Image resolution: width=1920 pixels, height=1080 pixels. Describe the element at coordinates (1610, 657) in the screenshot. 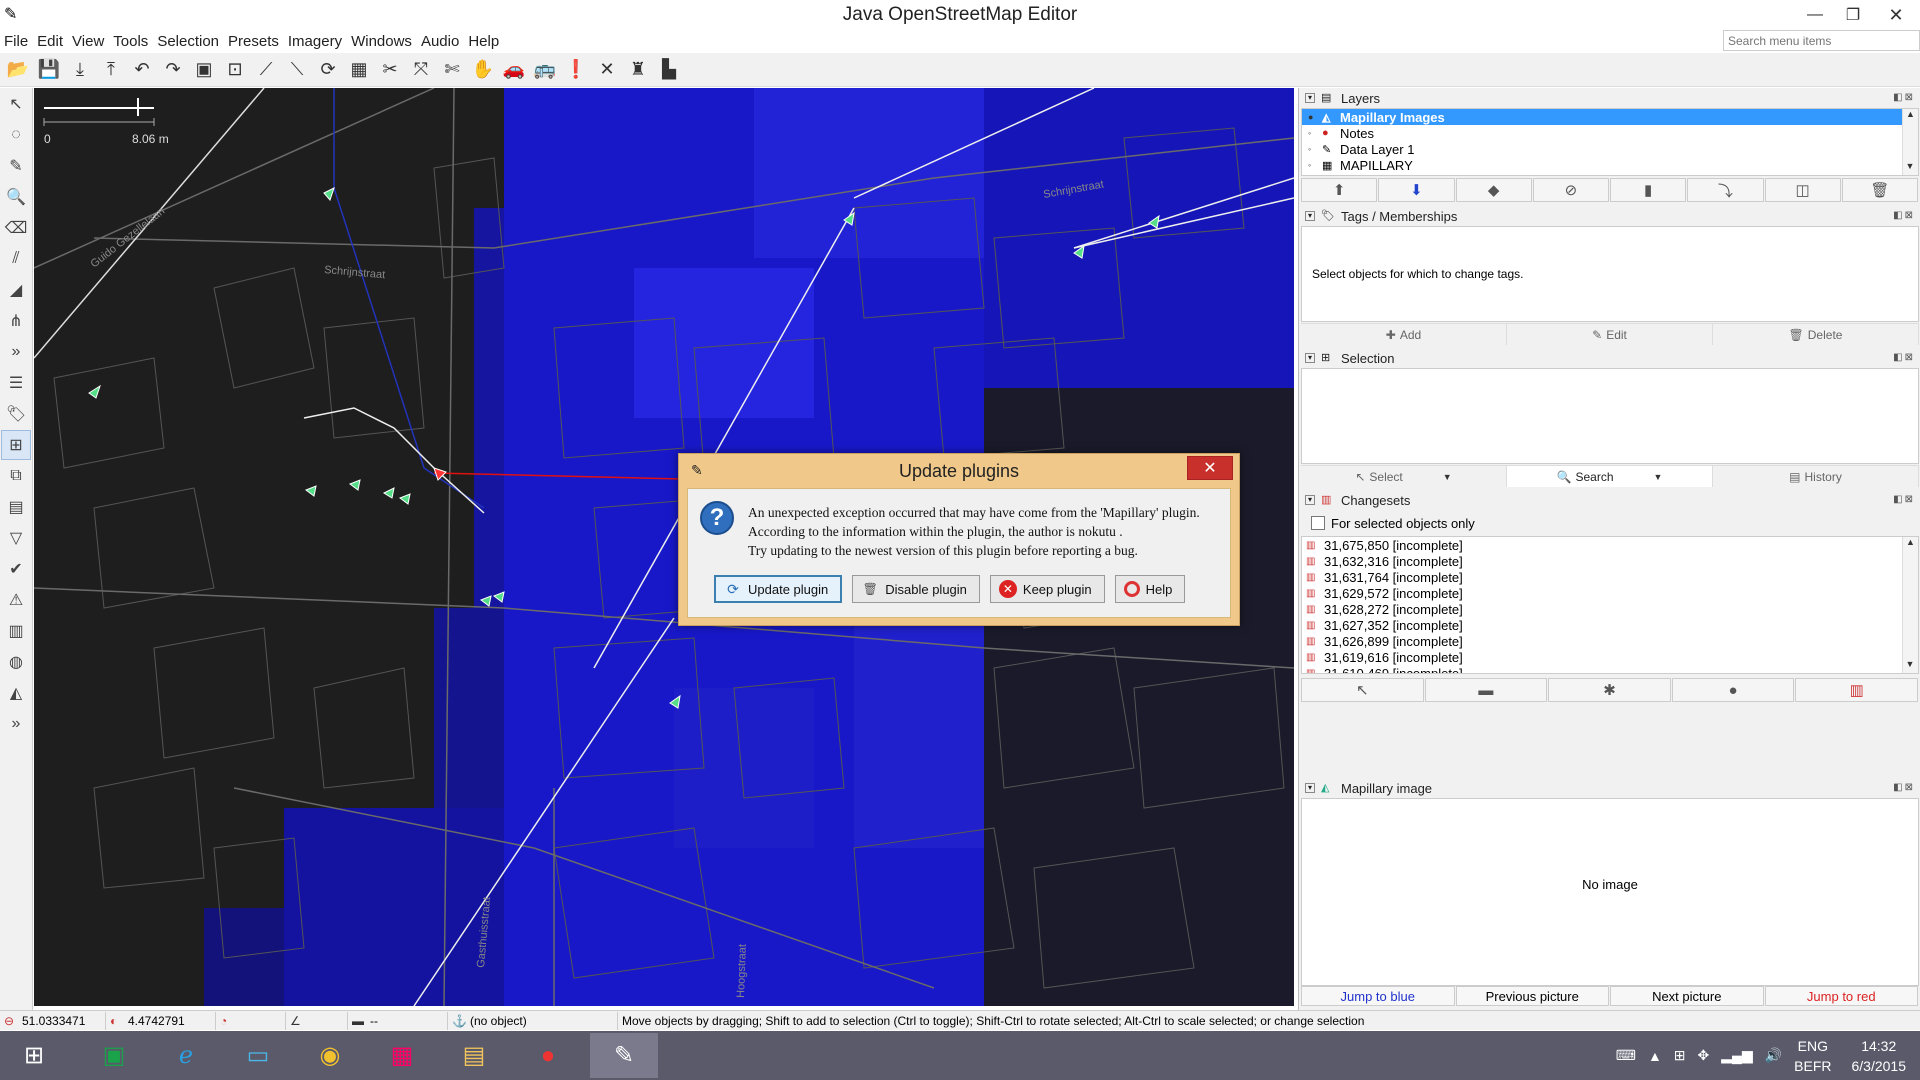

I see `changeset-item: ▥ 31,619,616 [incomplete]` at that location.